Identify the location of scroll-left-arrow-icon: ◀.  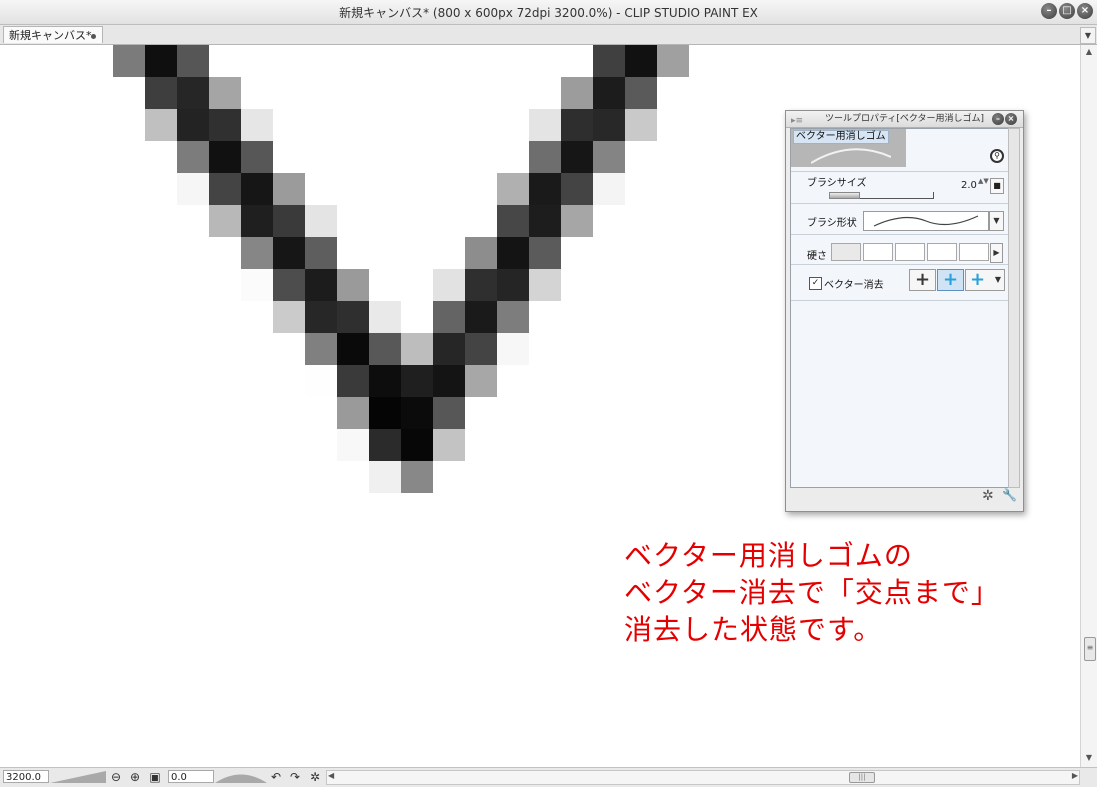
(331, 775).